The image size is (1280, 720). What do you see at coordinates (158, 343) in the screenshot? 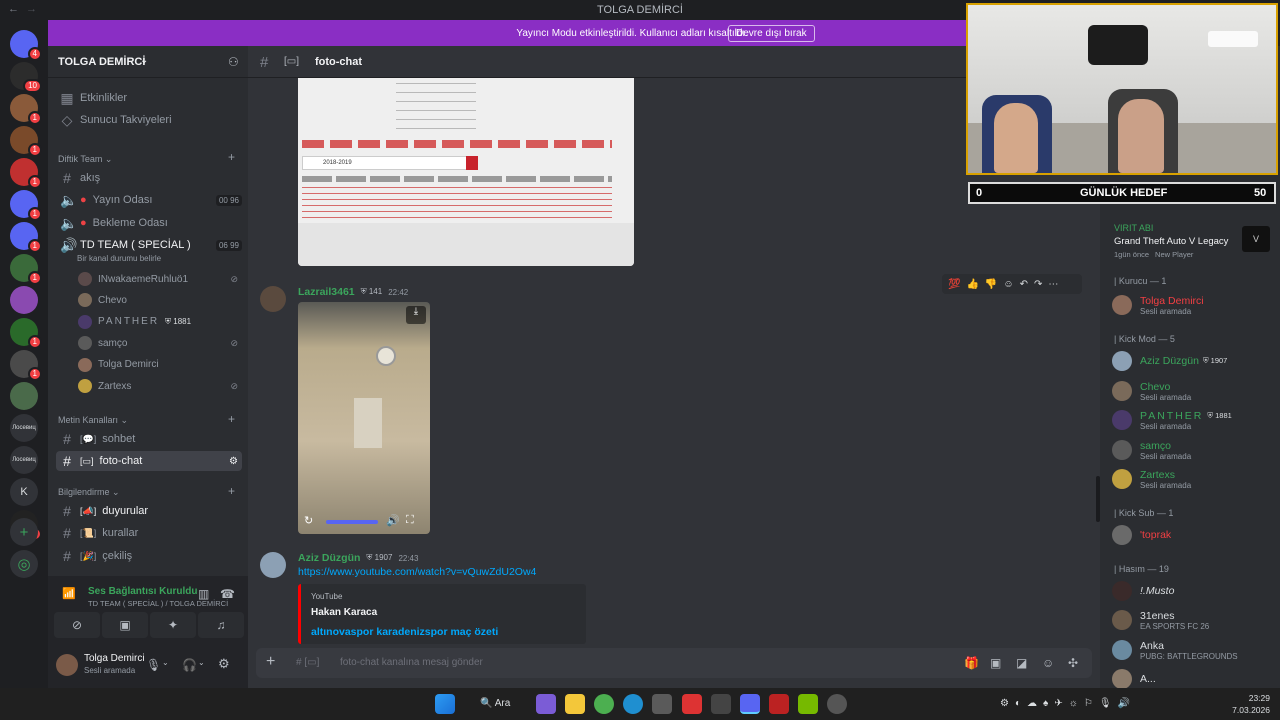
I see `voice-user: samço ⊘` at bounding box center [158, 343].